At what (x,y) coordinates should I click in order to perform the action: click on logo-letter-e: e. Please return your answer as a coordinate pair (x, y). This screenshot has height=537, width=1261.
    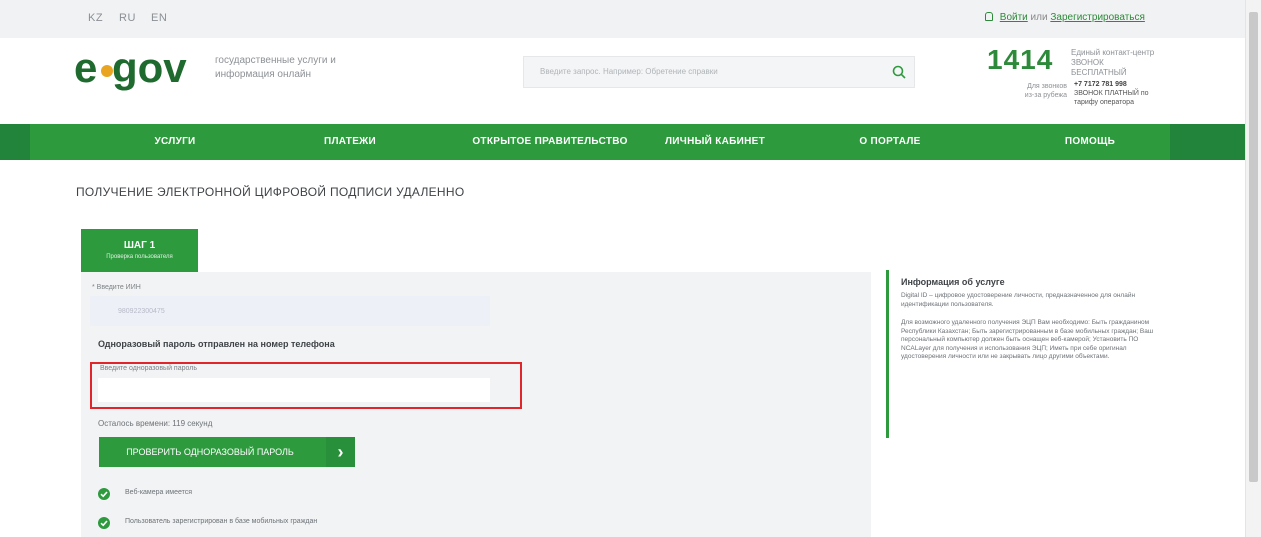
    Looking at the image, I should click on (86, 67).